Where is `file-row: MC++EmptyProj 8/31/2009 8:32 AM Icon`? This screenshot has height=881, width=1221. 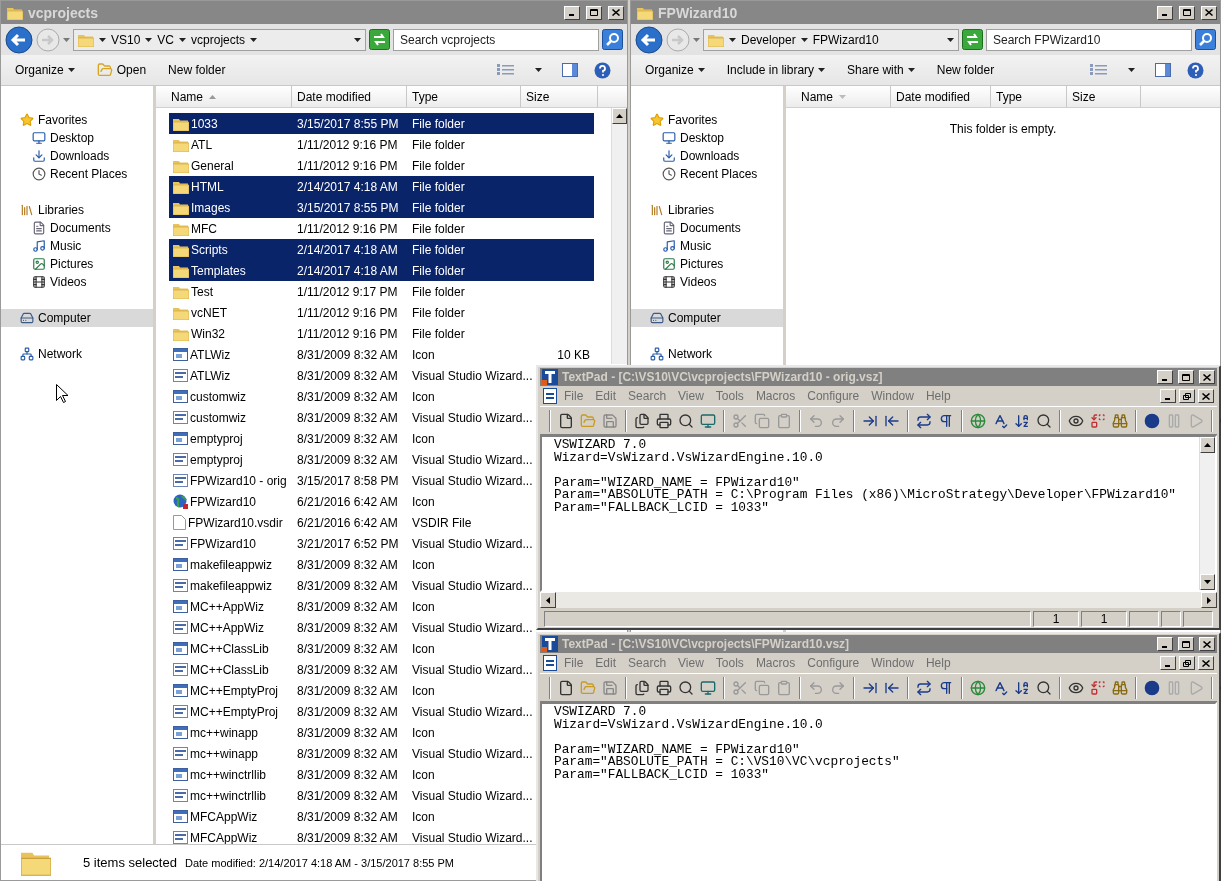 file-row: MC++EmptyProj 8/31/2009 8:32 AM Icon is located at coordinates (302, 690).